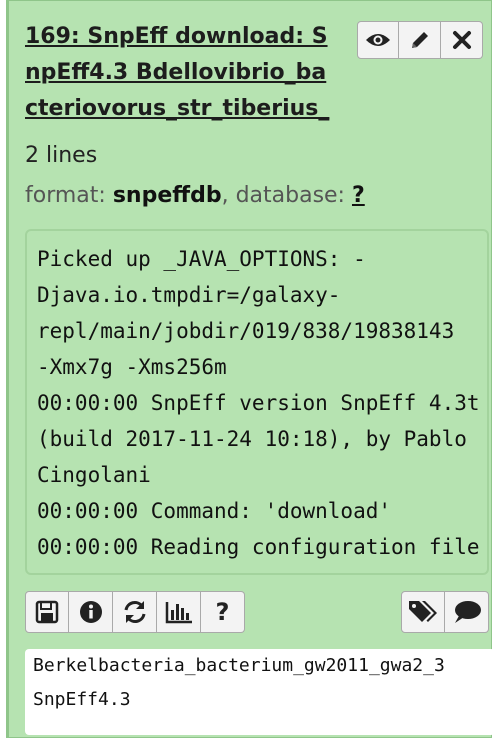 Image resolution: width=500 pixels, height=750 pixels. What do you see at coordinates (201, 259) in the screenshot?
I see `peek-line: Picked up _JAVA_OPTIONS: -` at bounding box center [201, 259].